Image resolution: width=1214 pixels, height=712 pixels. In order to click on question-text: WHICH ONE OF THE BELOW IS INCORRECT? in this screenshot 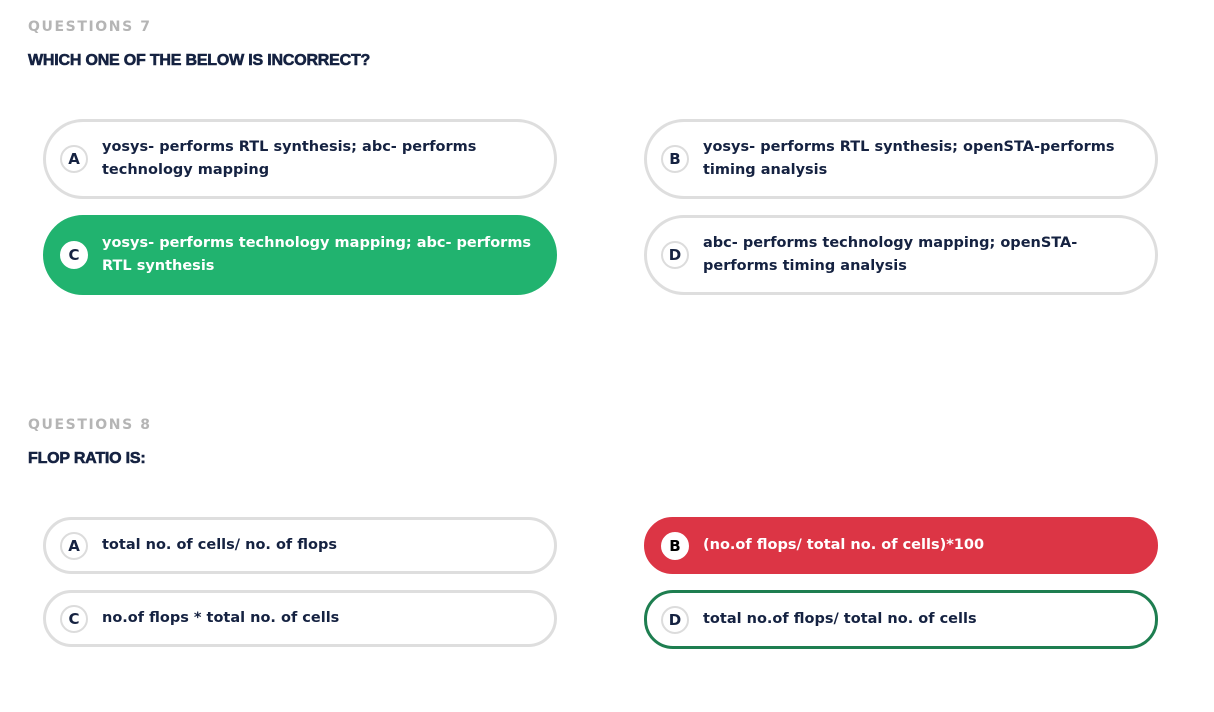, I will do `click(199, 61)`.